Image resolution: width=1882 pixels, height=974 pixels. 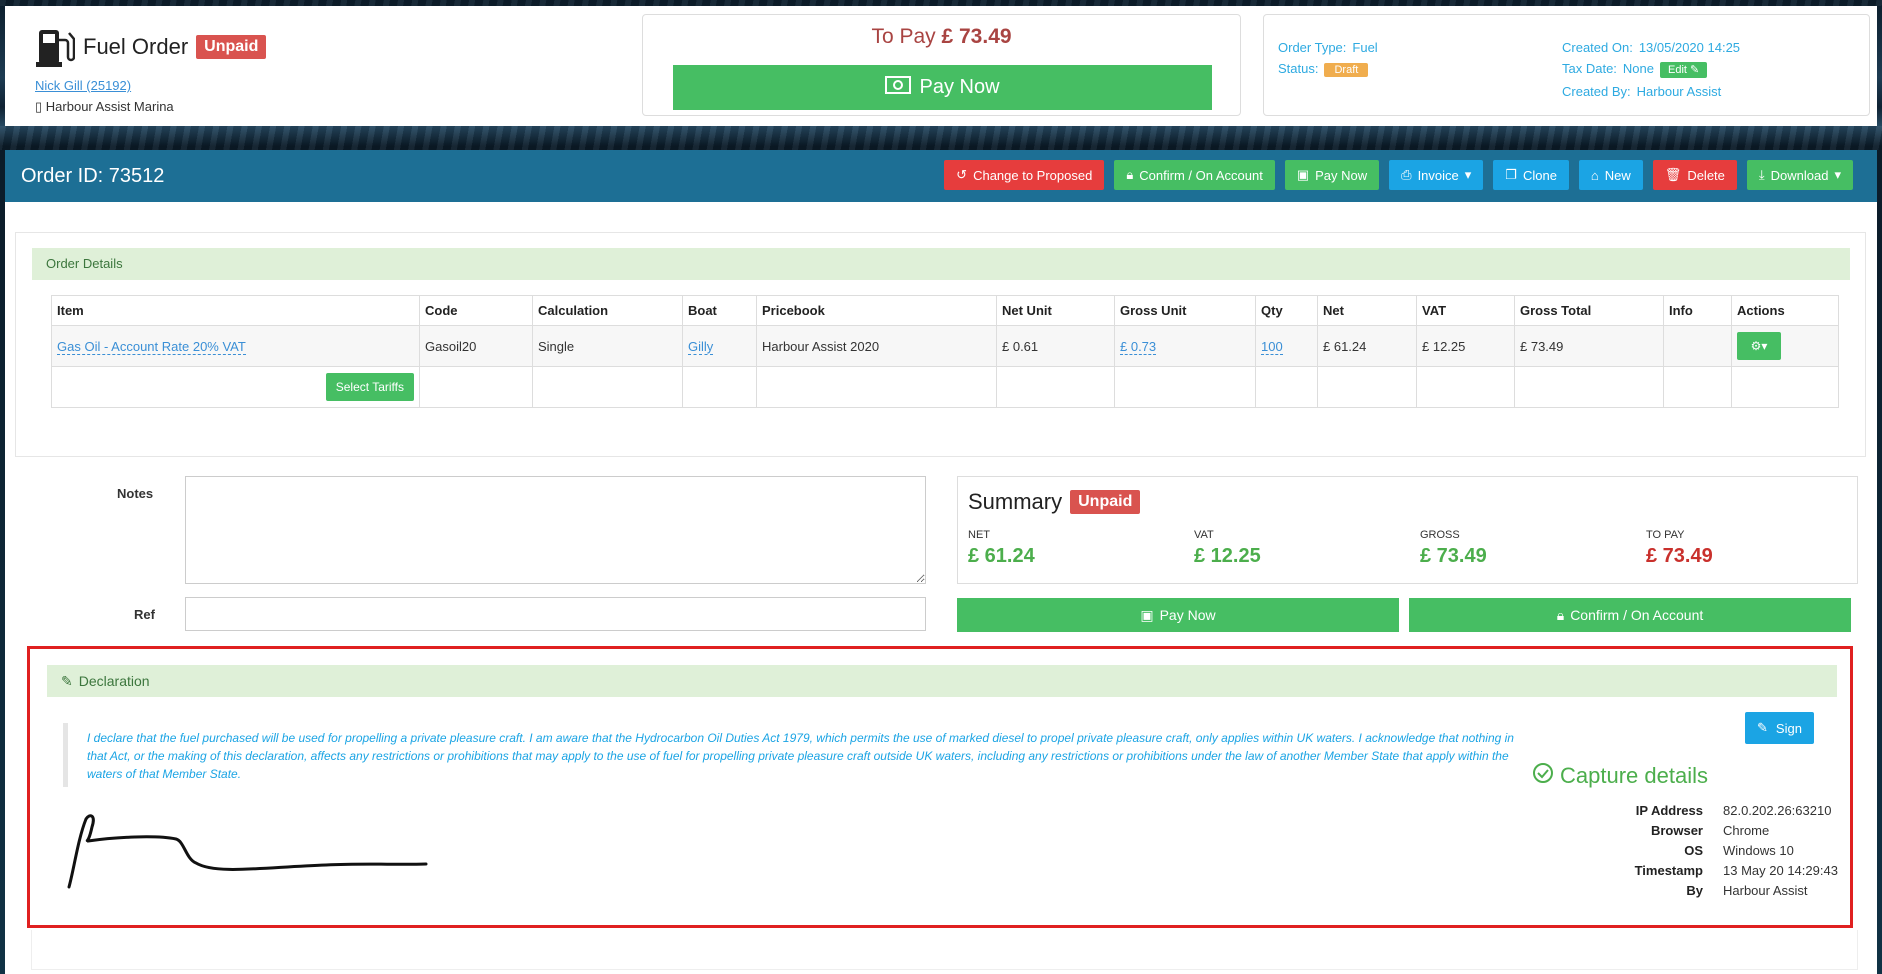 I want to click on col-calculation: Calculation, so click(x=607, y=310).